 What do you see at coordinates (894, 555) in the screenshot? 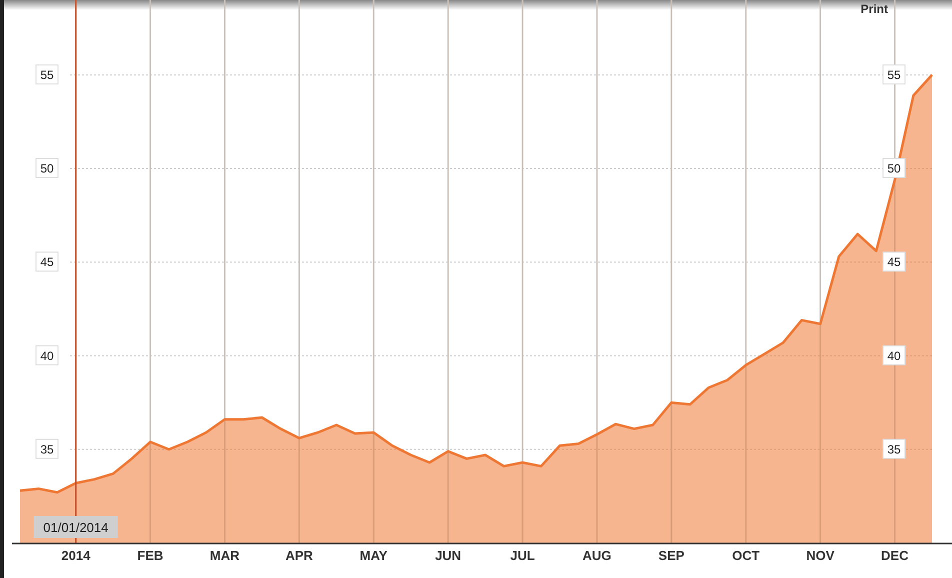
I see `x-axis-label: DEC` at bounding box center [894, 555].